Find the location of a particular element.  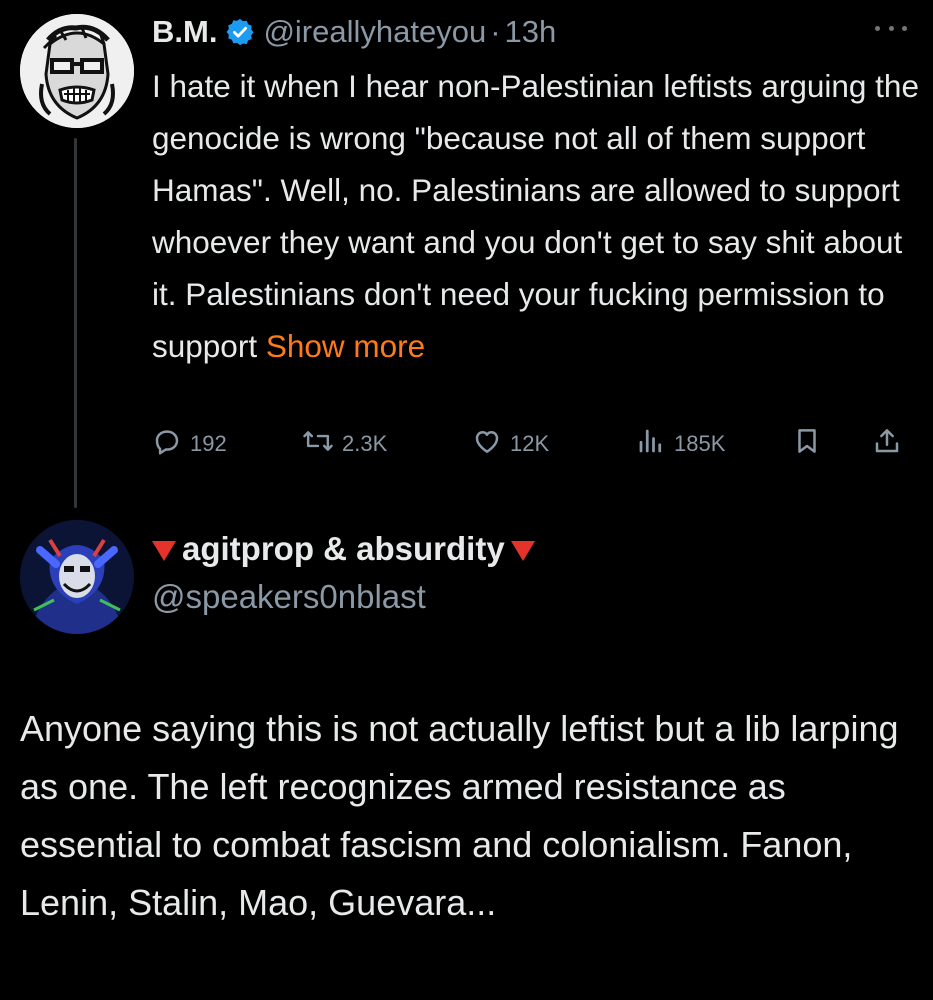

reply-display-name: agitprop & absurdity is located at coordinates (343, 549).